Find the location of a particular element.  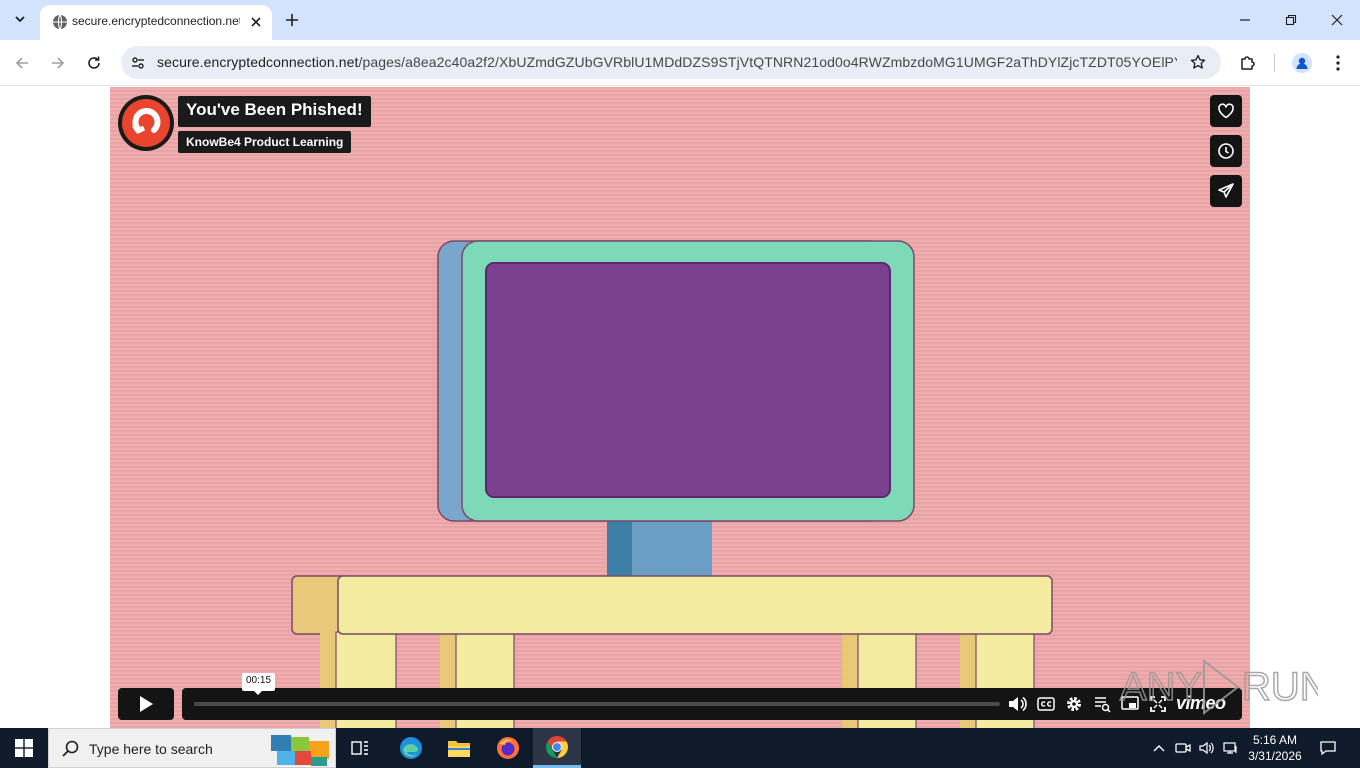

volume-button is located at coordinates (1017, 704).